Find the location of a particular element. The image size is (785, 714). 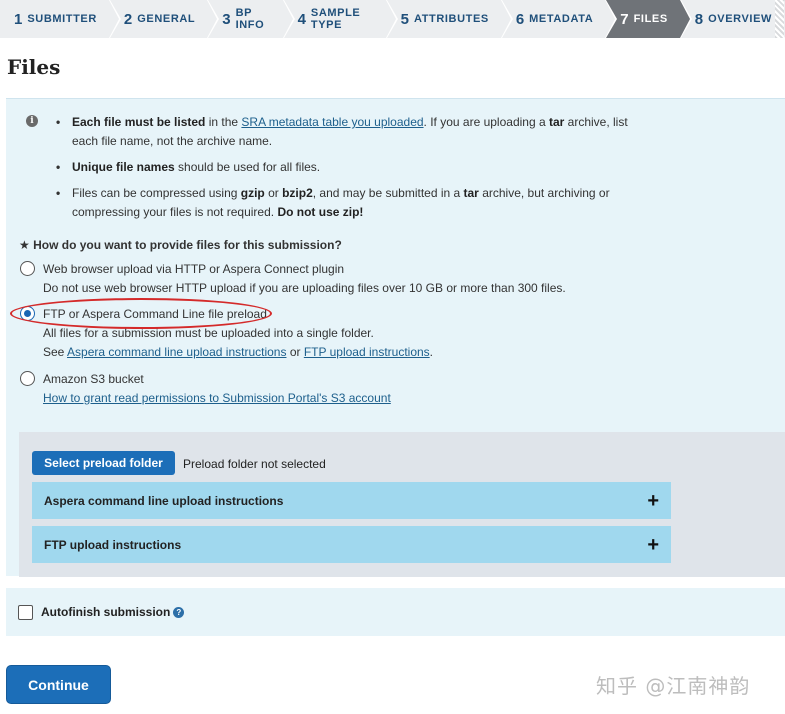

text: should be used for all files. is located at coordinates (247, 167).